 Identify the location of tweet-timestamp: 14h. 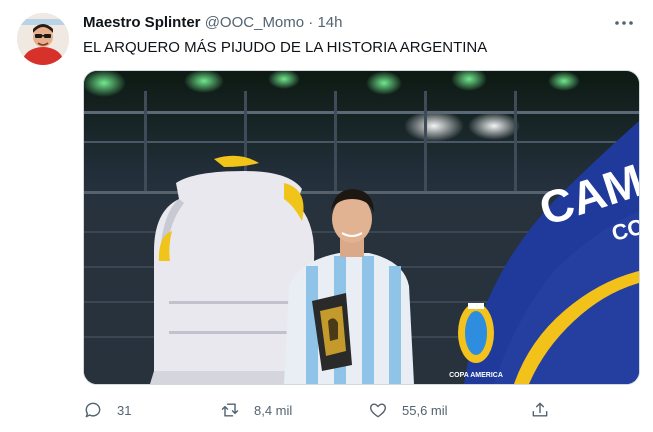
(329, 22).